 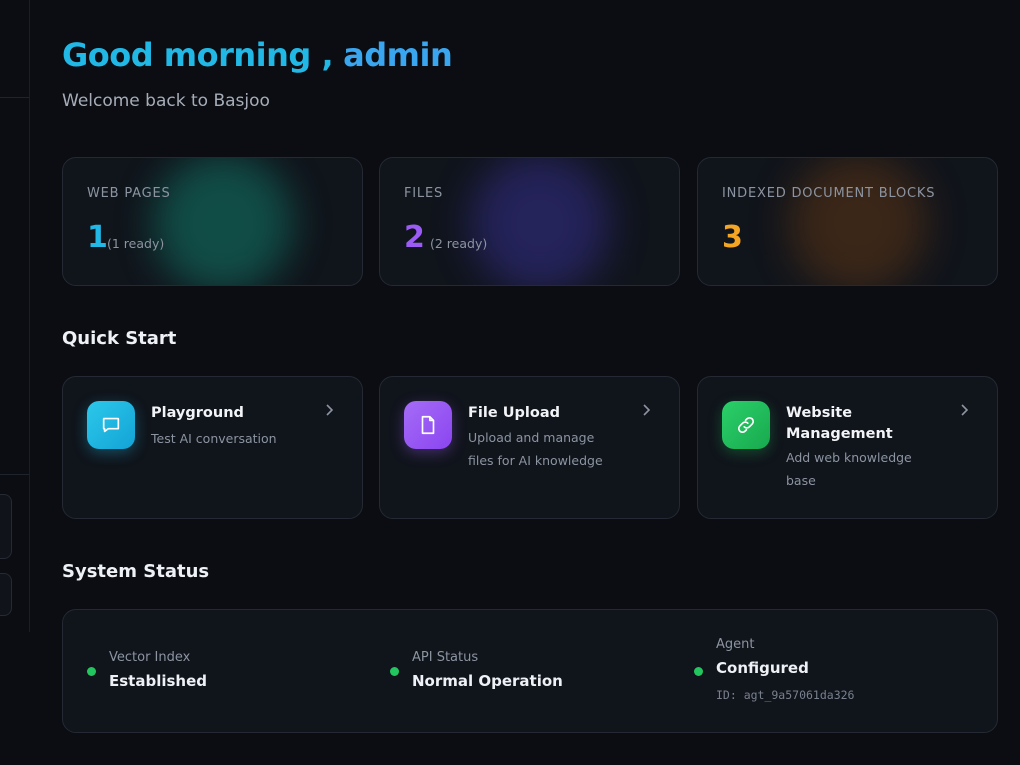 I want to click on quick-start-title: File Upload, so click(x=514, y=413).